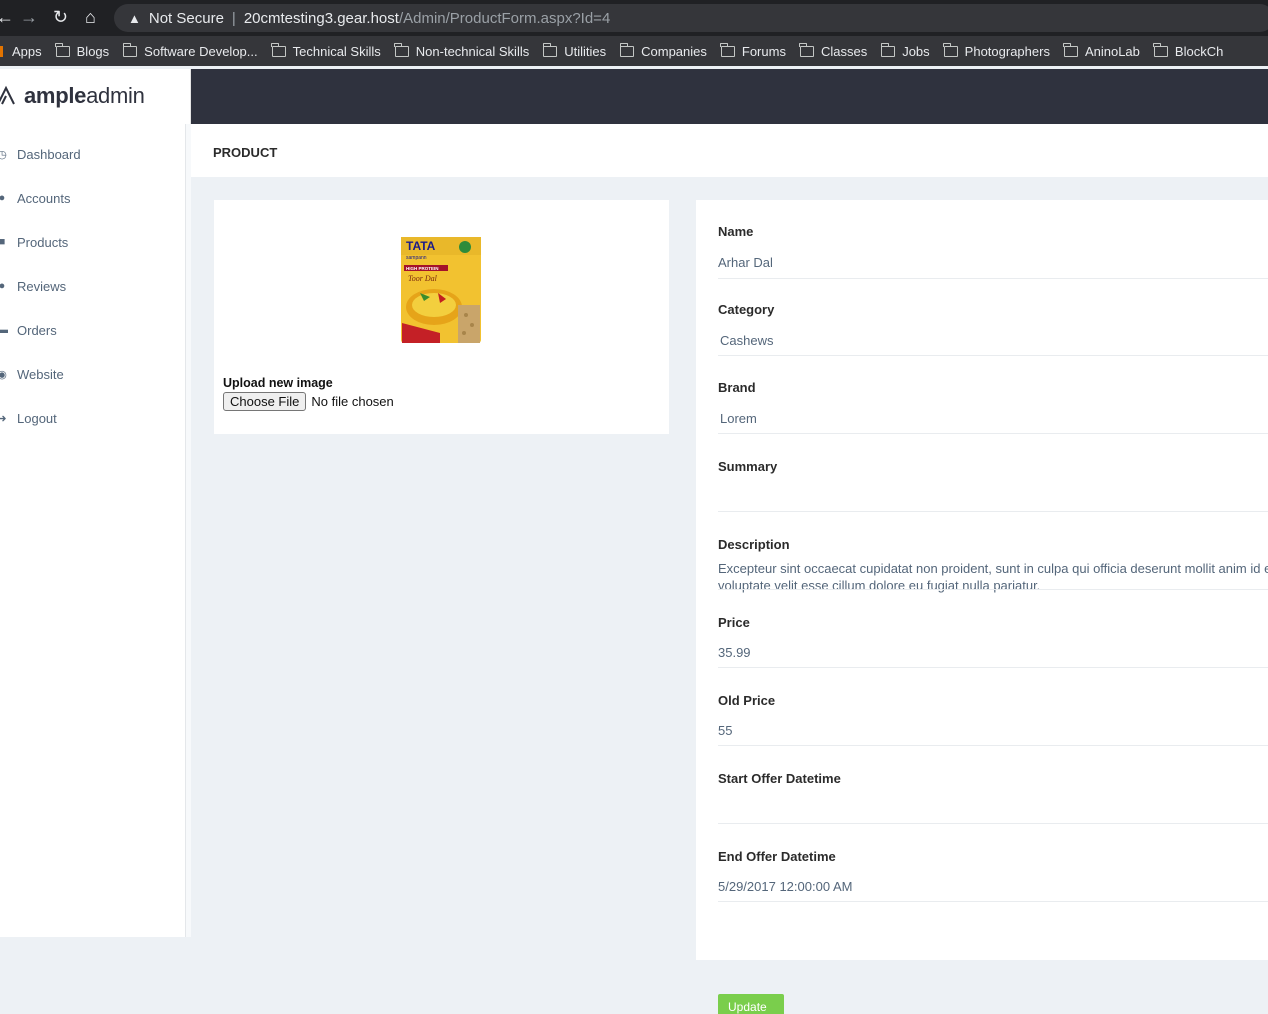 The height and width of the screenshot is (1014, 1268). I want to click on warning-icon: ▲, so click(134, 18).